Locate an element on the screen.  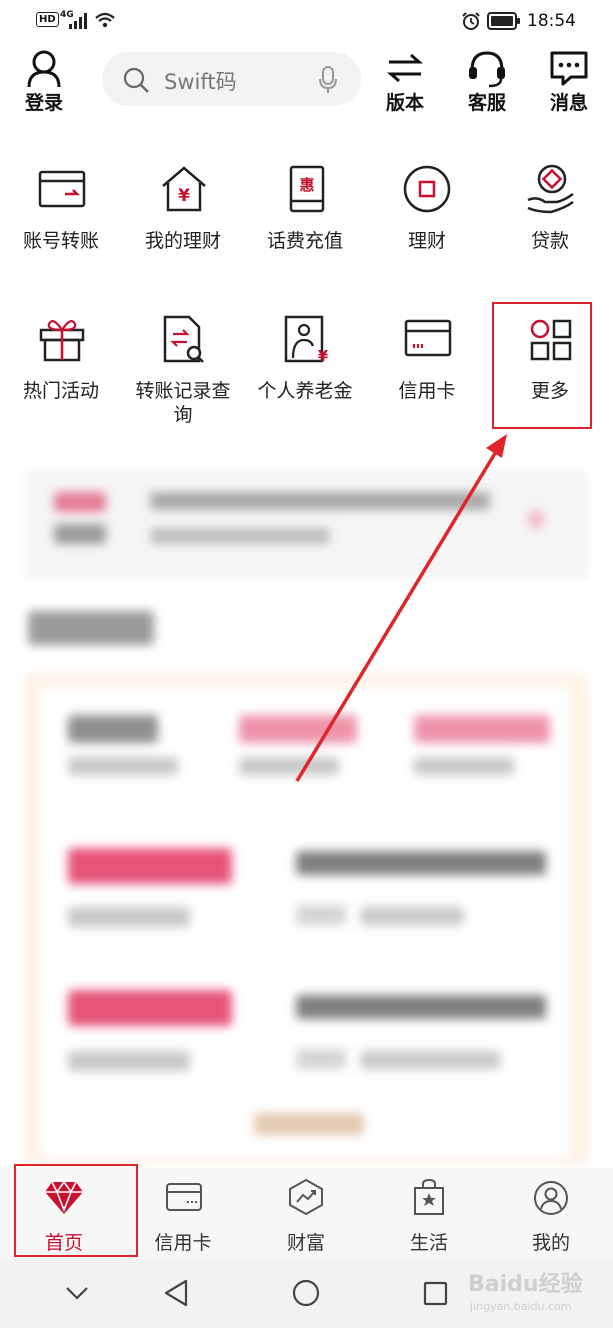
watermark-brand: Baidu经验 is located at coordinates (525, 1284).